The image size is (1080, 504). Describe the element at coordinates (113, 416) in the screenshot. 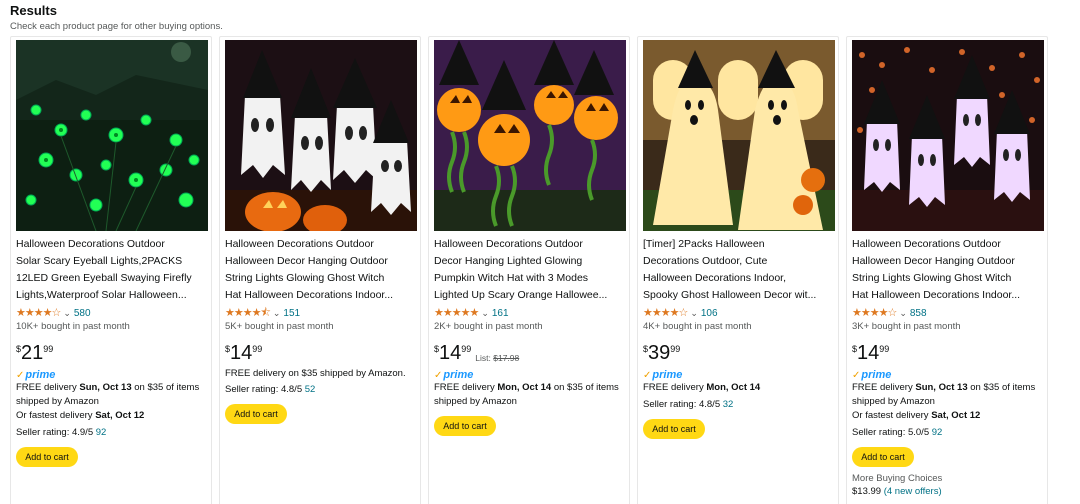

I see `fastest-delivery: Or fastest delivery Sat, Oct 12` at that location.